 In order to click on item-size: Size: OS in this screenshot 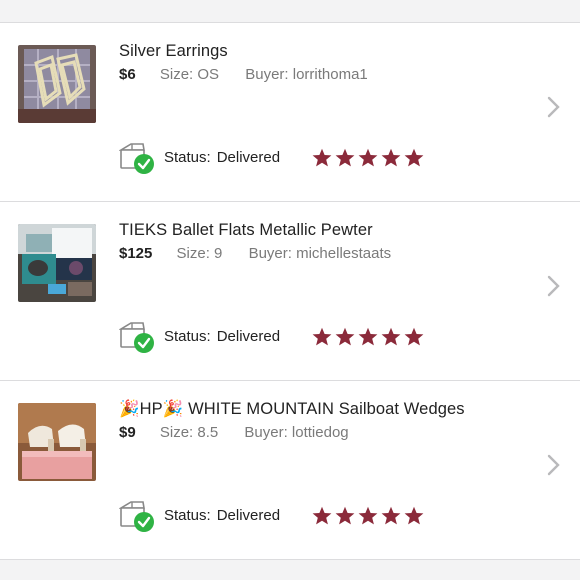, I will do `click(189, 74)`.